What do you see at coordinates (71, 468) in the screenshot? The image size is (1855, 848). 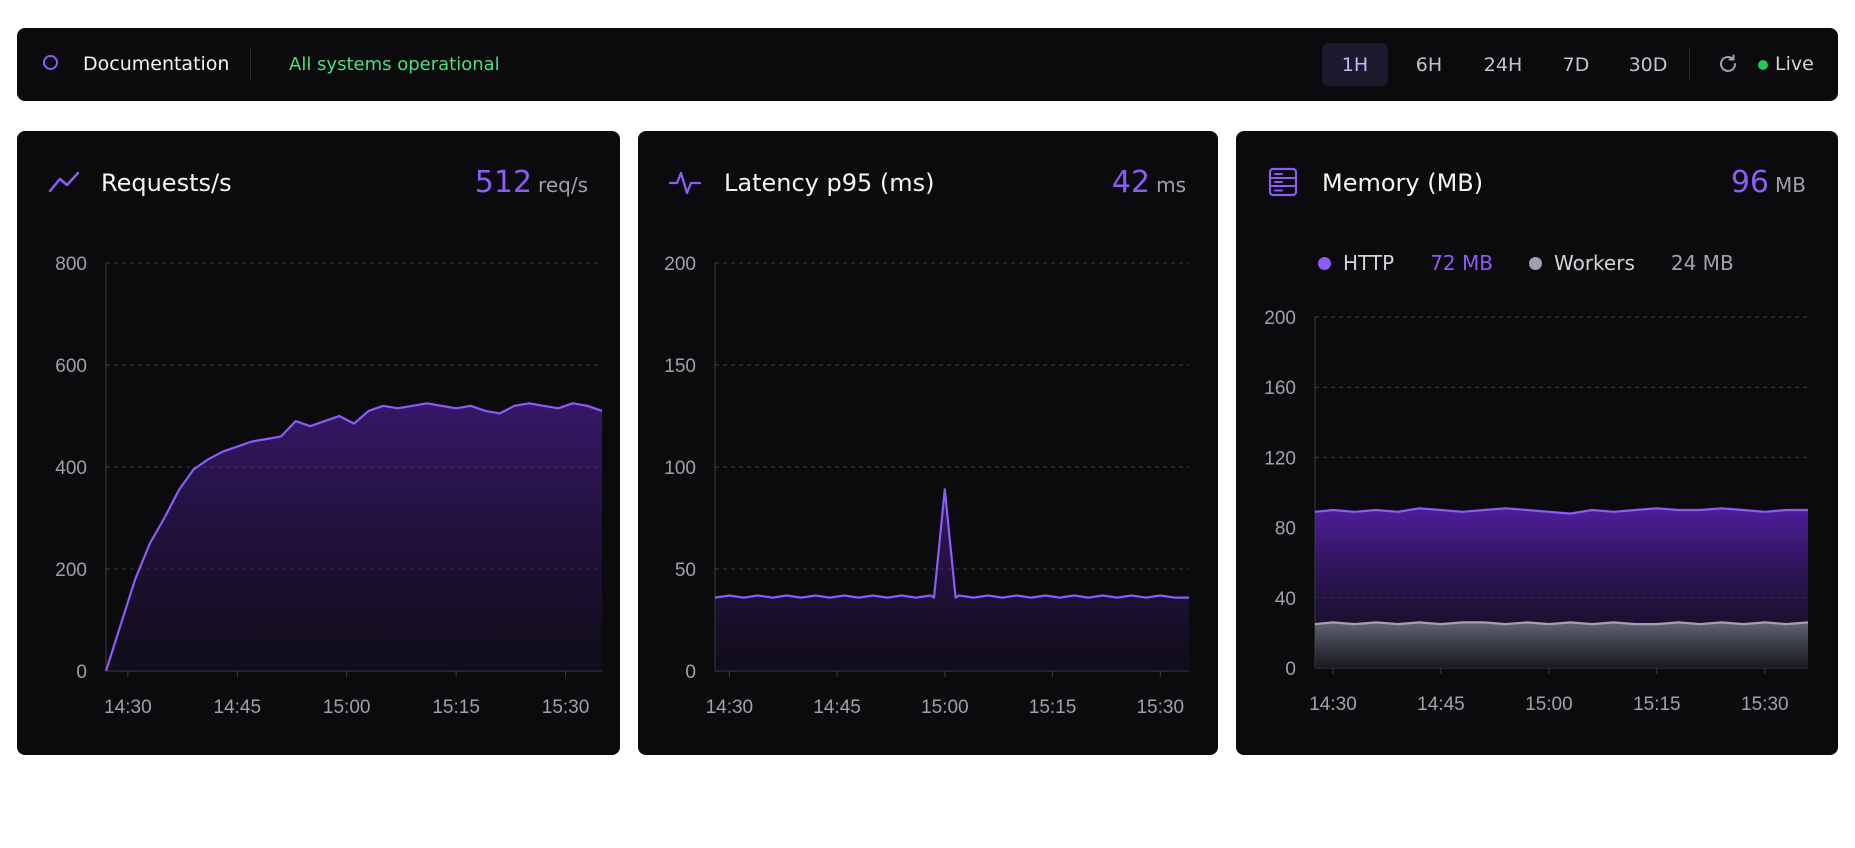 I see `y-tick-label: 400` at bounding box center [71, 468].